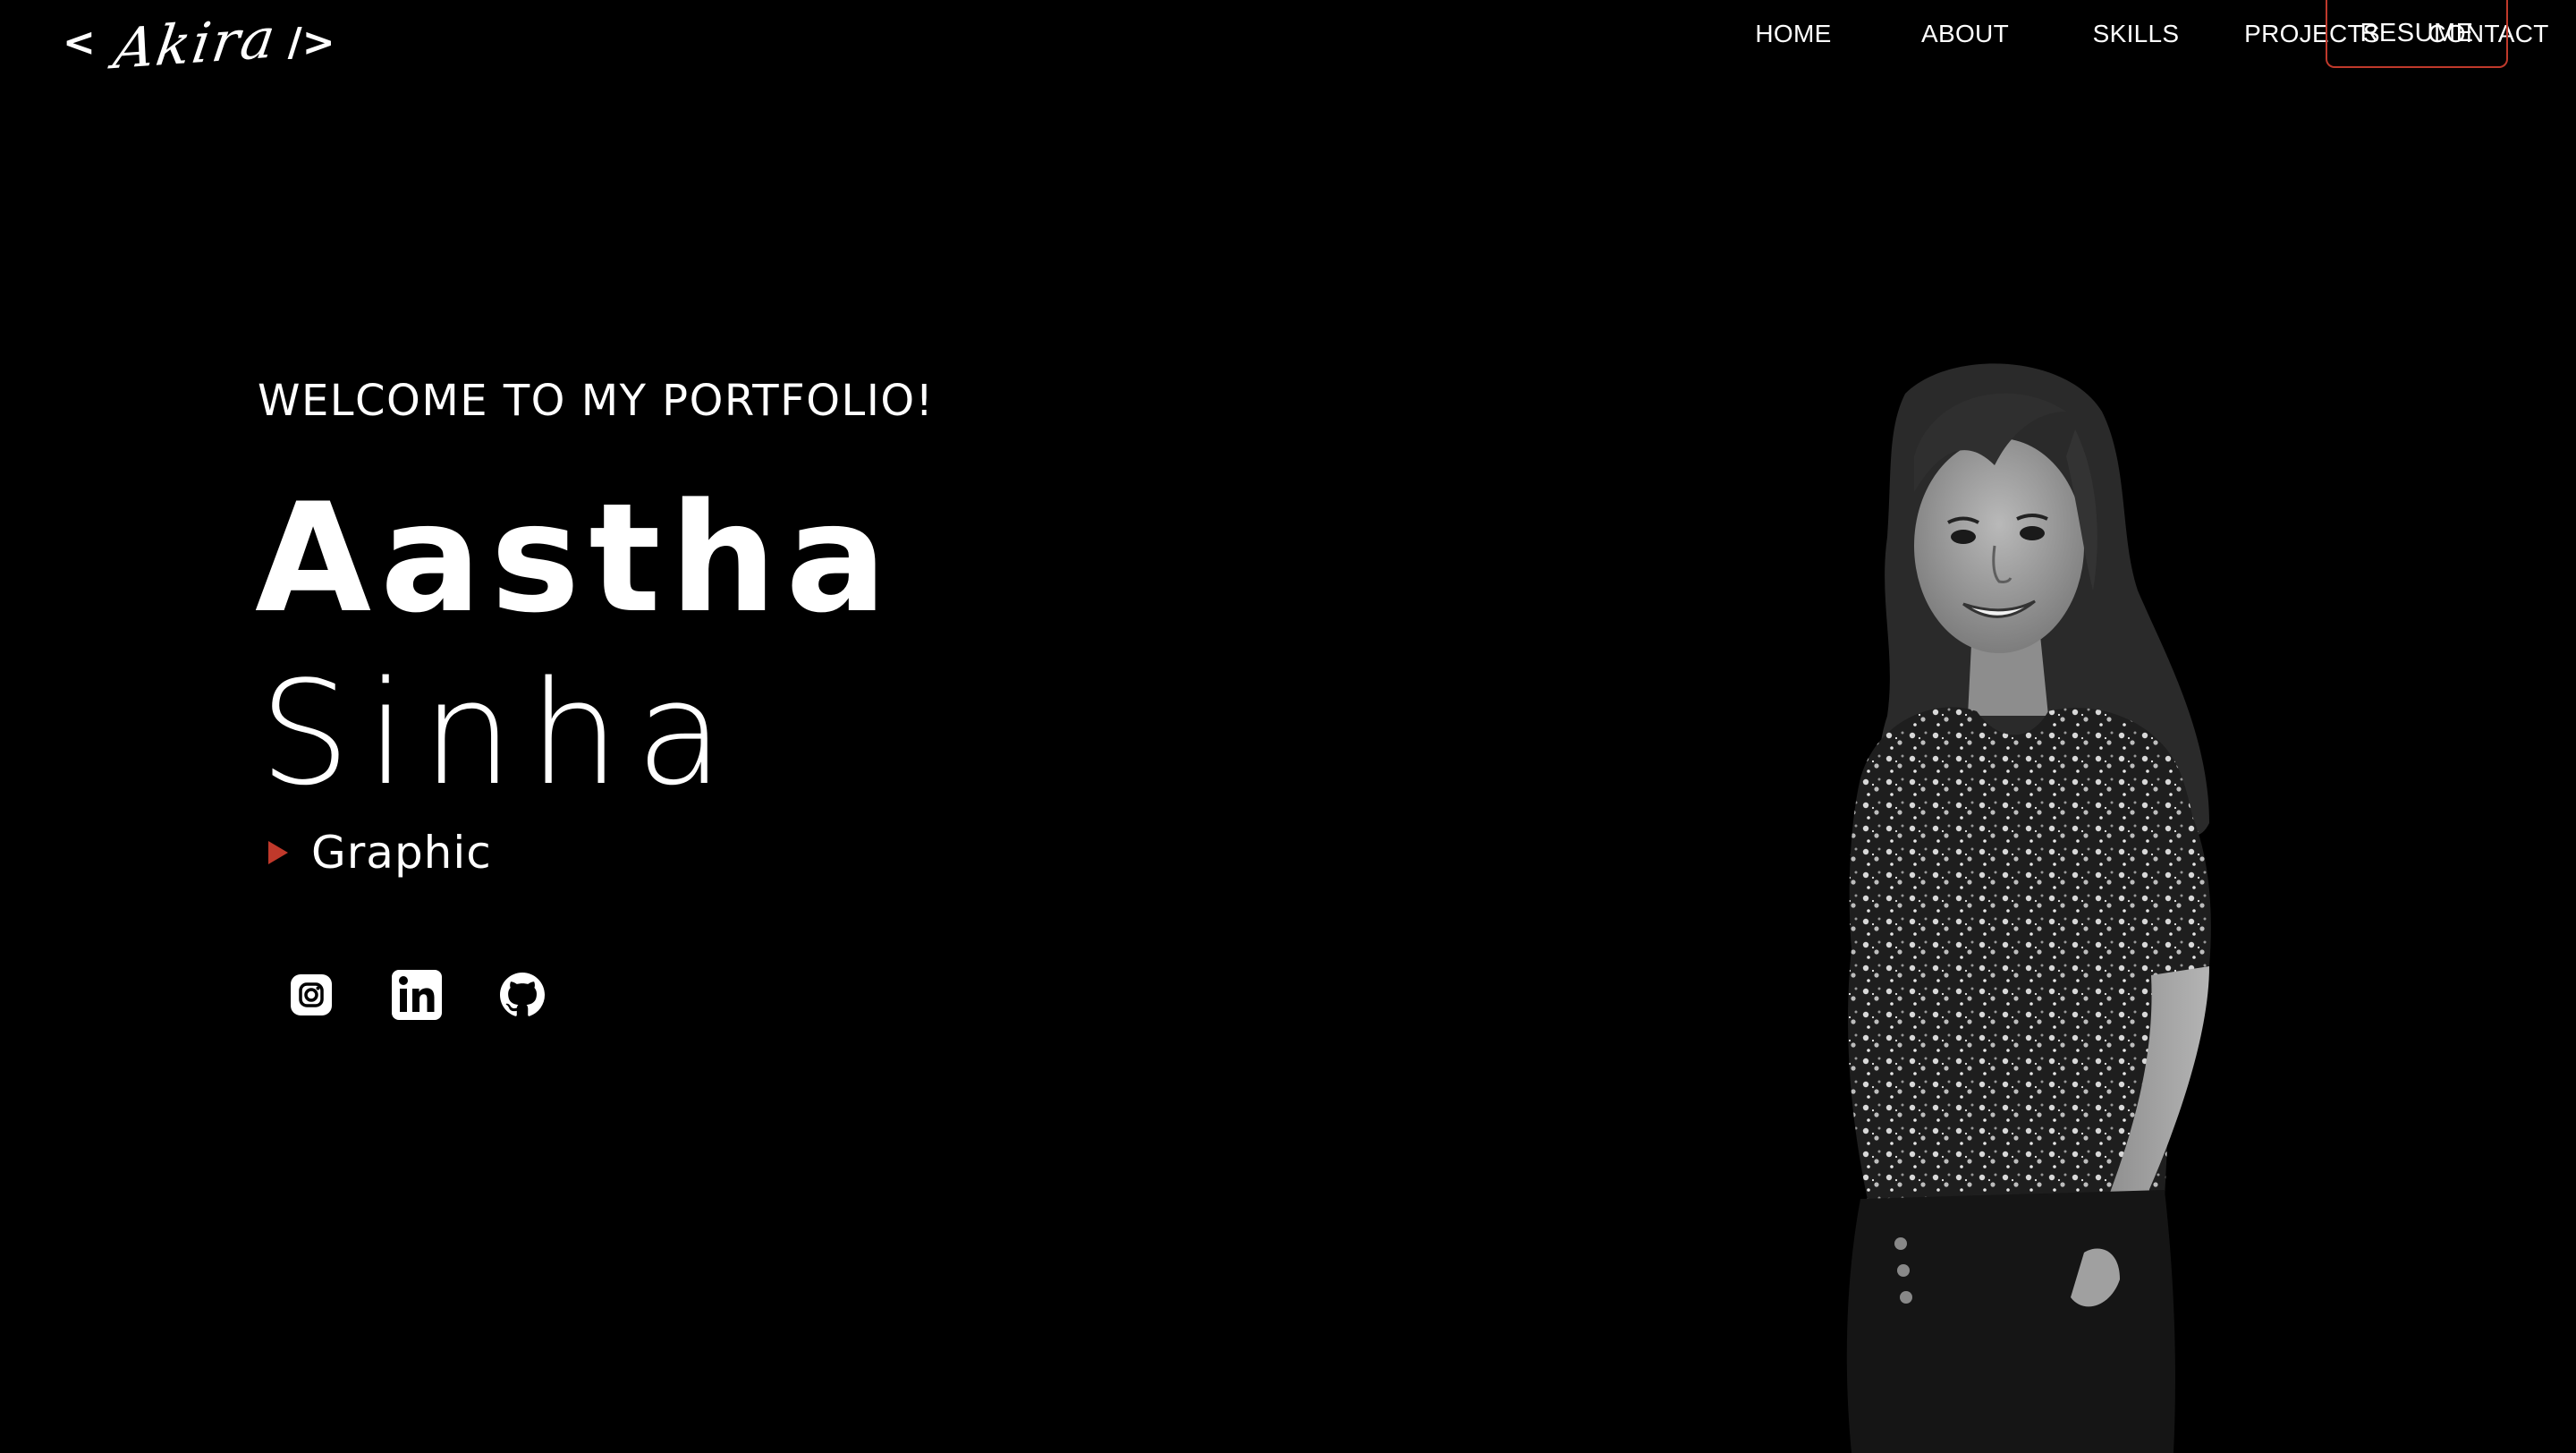 The image size is (2576, 1453). Describe the element at coordinates (2417, 34) in the screenshot. I see `resume-button: RESUME` at that location.